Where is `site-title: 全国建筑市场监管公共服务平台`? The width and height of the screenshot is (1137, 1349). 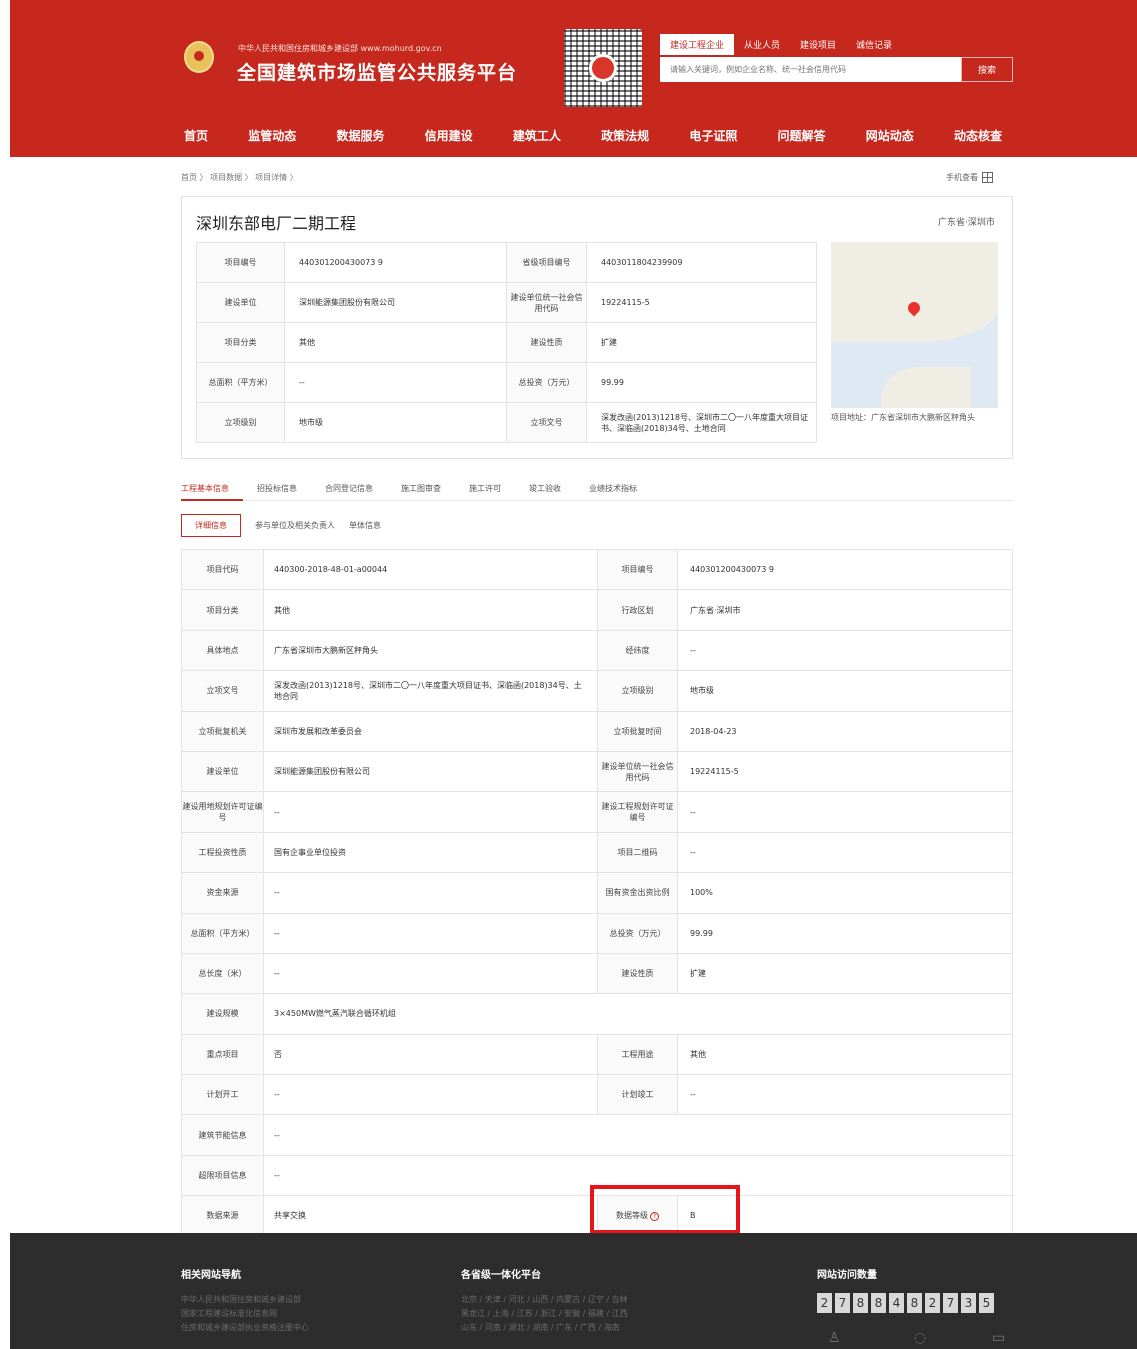
site-title: 全国建筑市场监管公共服务平台 is located at coordinates (377, 71).